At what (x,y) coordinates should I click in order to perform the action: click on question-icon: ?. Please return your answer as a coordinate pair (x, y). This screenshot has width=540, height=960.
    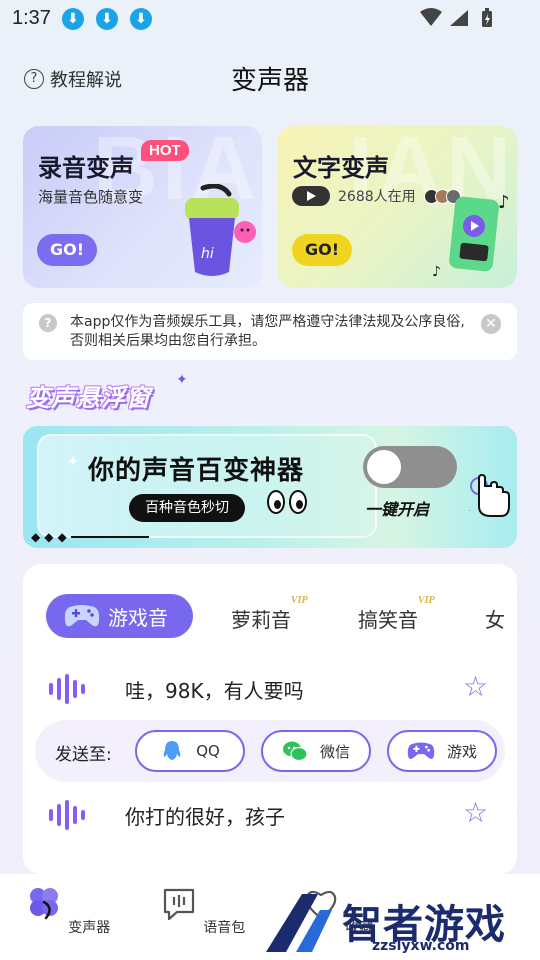
    Looking at the image, I should click on (48, 323).